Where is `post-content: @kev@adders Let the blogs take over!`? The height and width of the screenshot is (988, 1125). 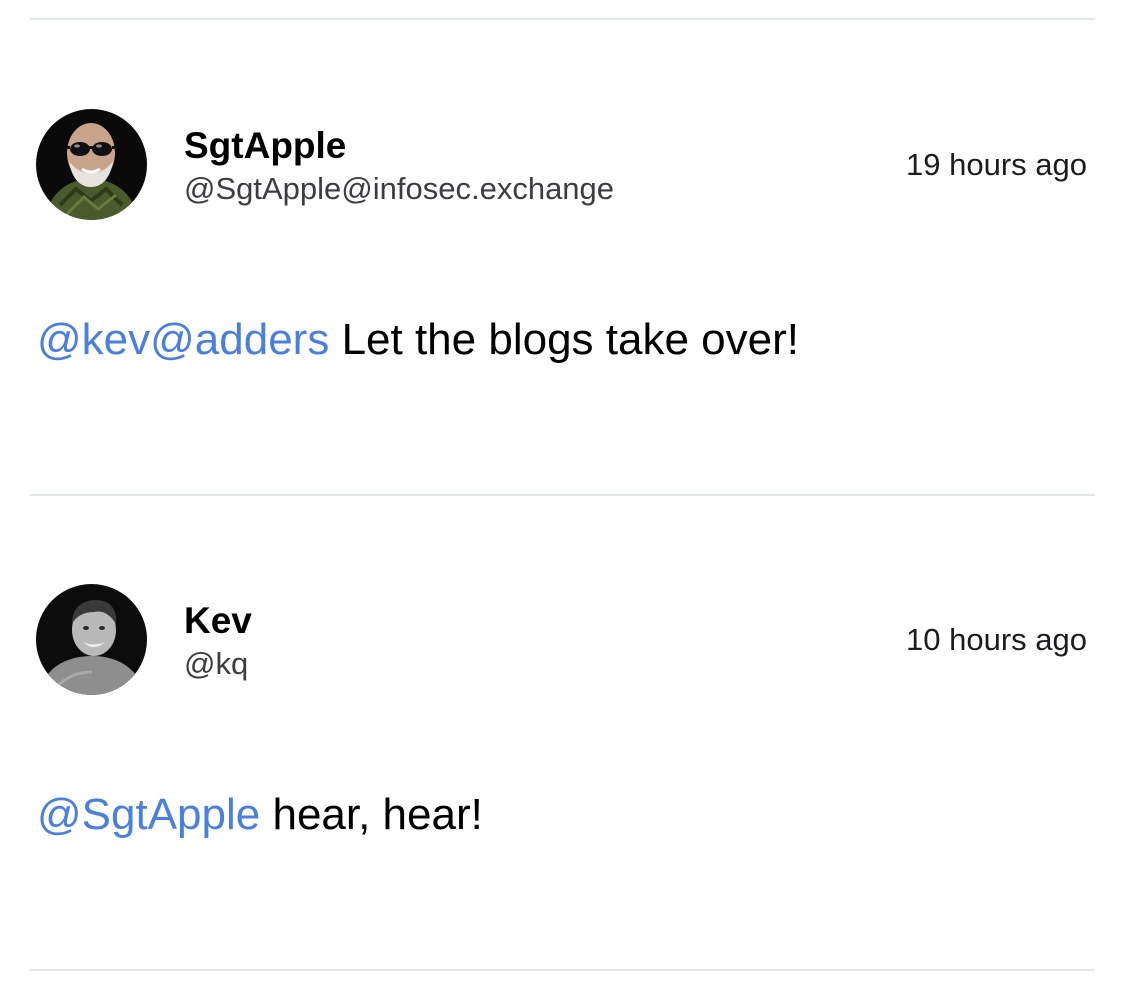
post-content: @kev@adders Let the blogs take over! is located at coordinates (418, 340).